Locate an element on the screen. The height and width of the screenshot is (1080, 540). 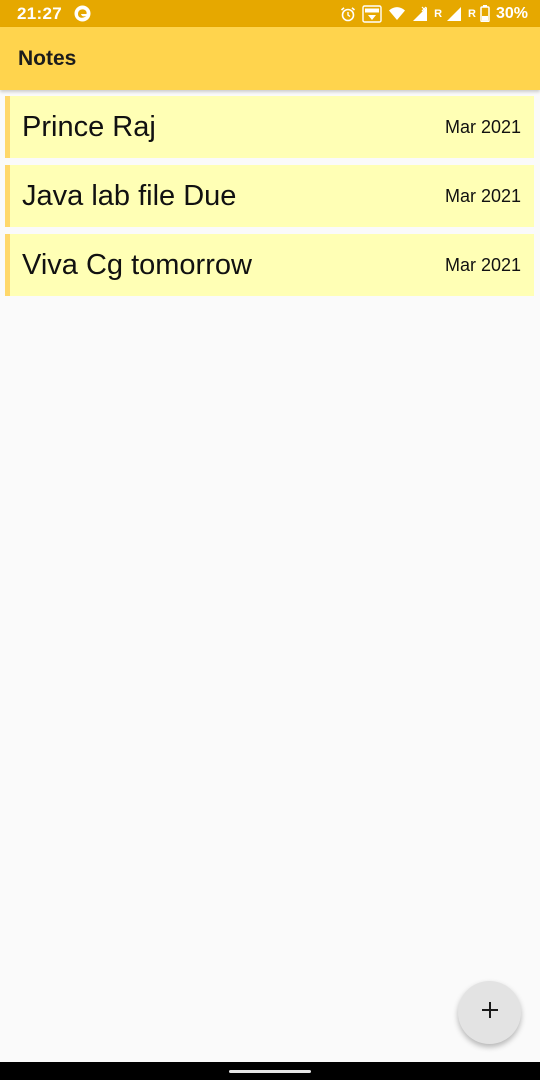
alarm-icon is located at coordinates (348, 14).